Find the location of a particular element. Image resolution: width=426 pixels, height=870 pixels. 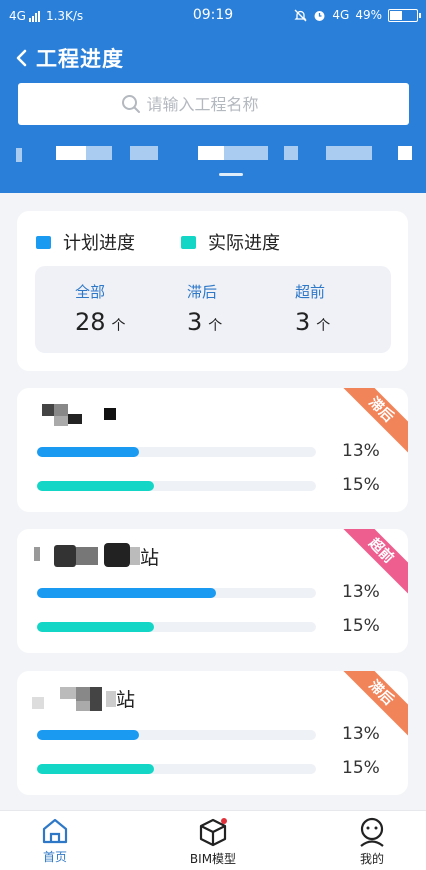

legend: 计划进度 实际进度 is located at coordinates (158, 242).